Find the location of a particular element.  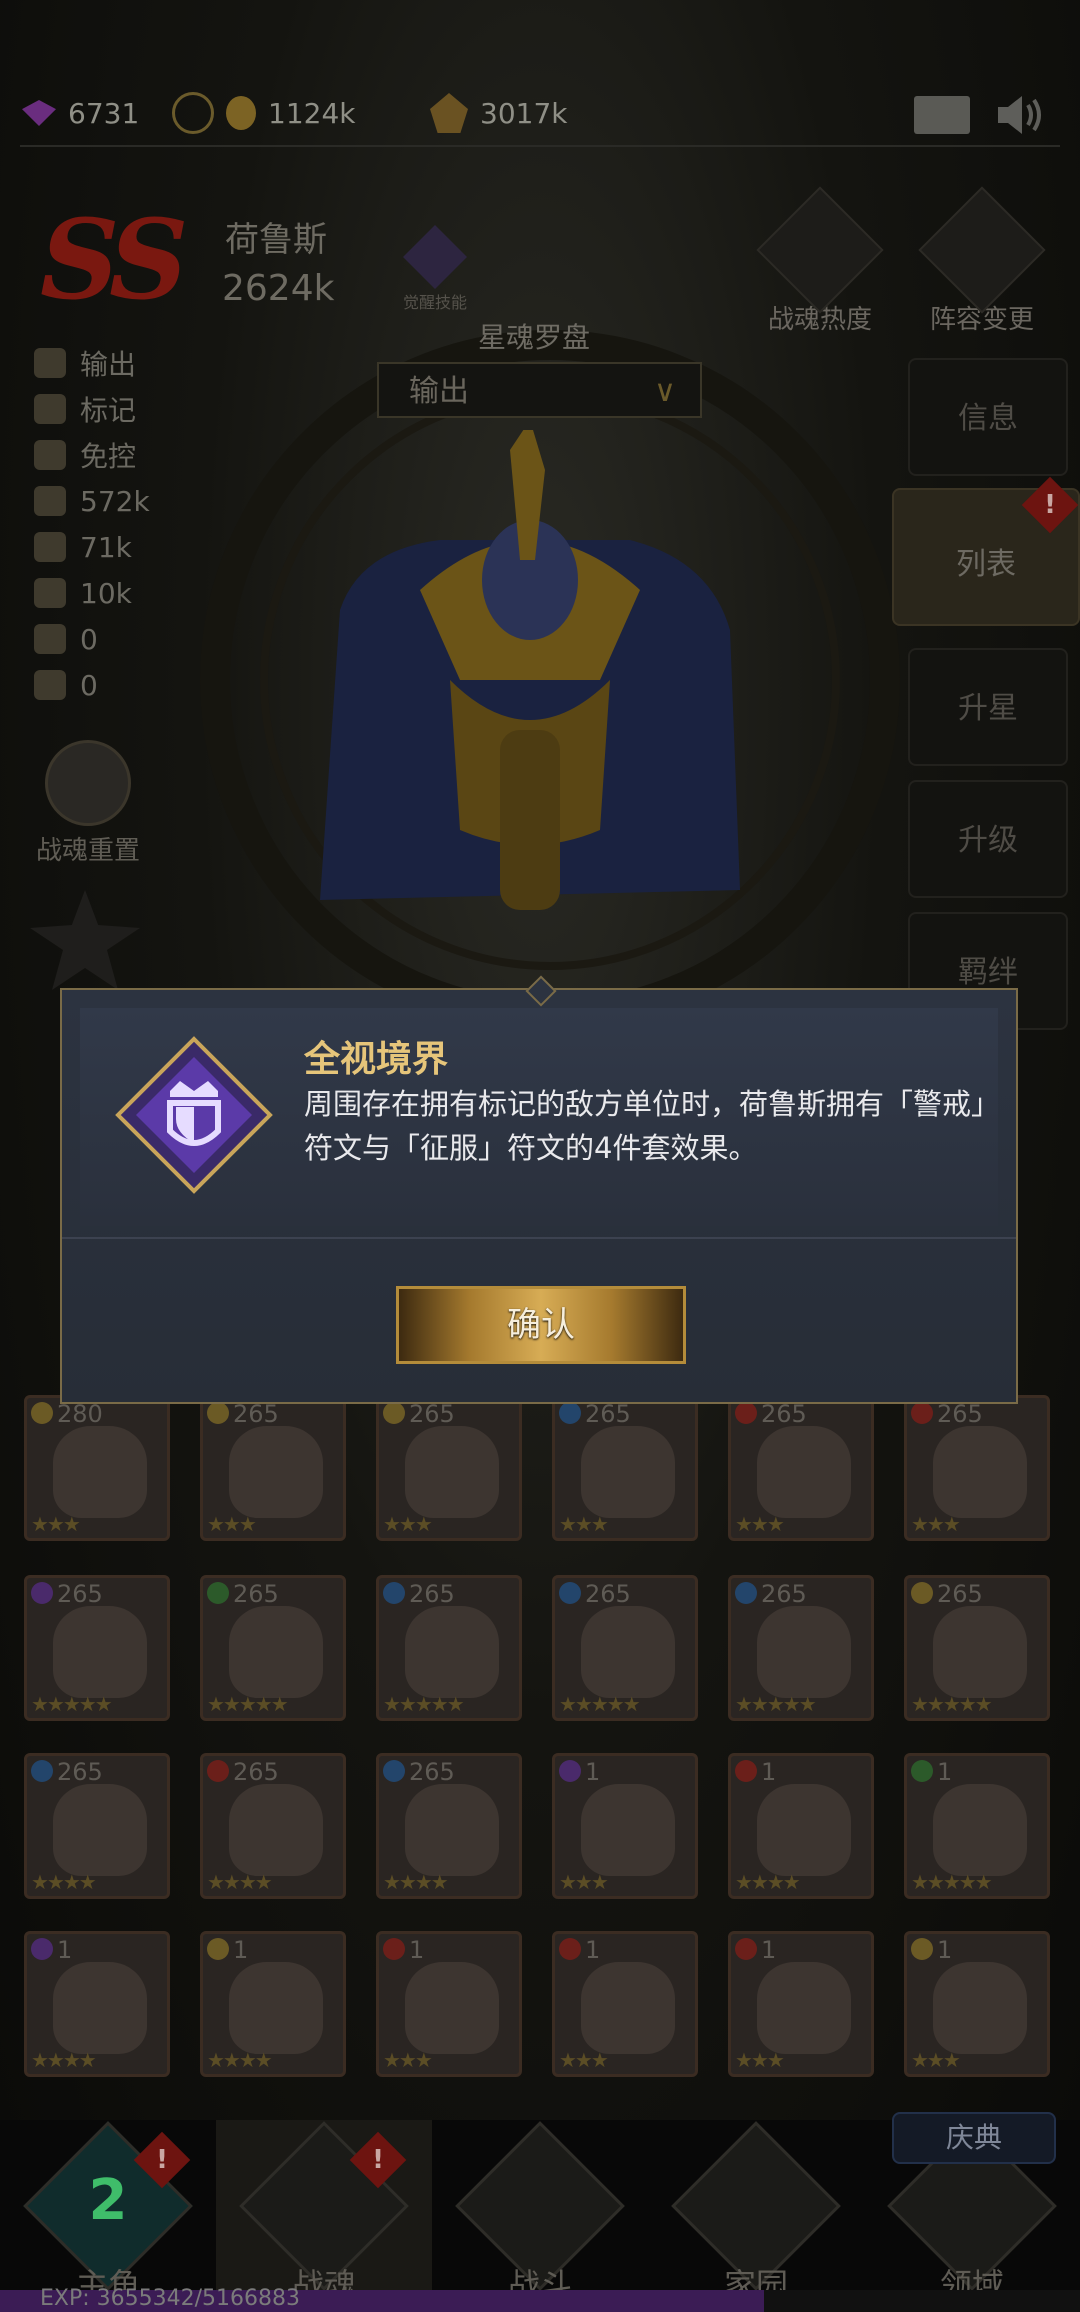

awaken-skill-button: 觉醒技能 is located at coordinates (435, 269).